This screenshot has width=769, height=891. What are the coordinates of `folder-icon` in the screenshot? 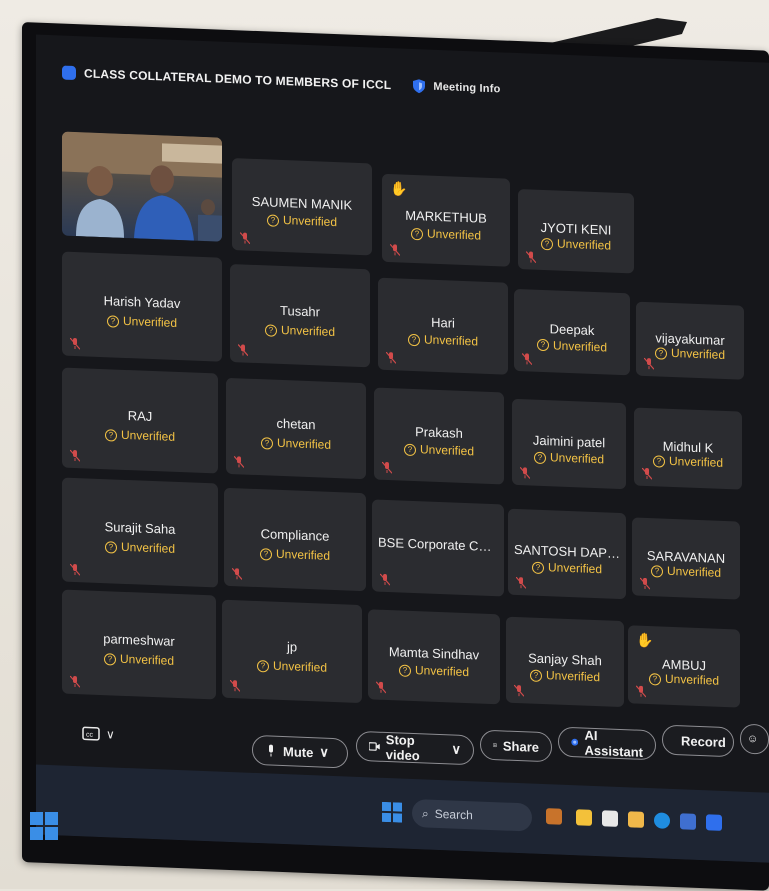 It's located at (636, 819).